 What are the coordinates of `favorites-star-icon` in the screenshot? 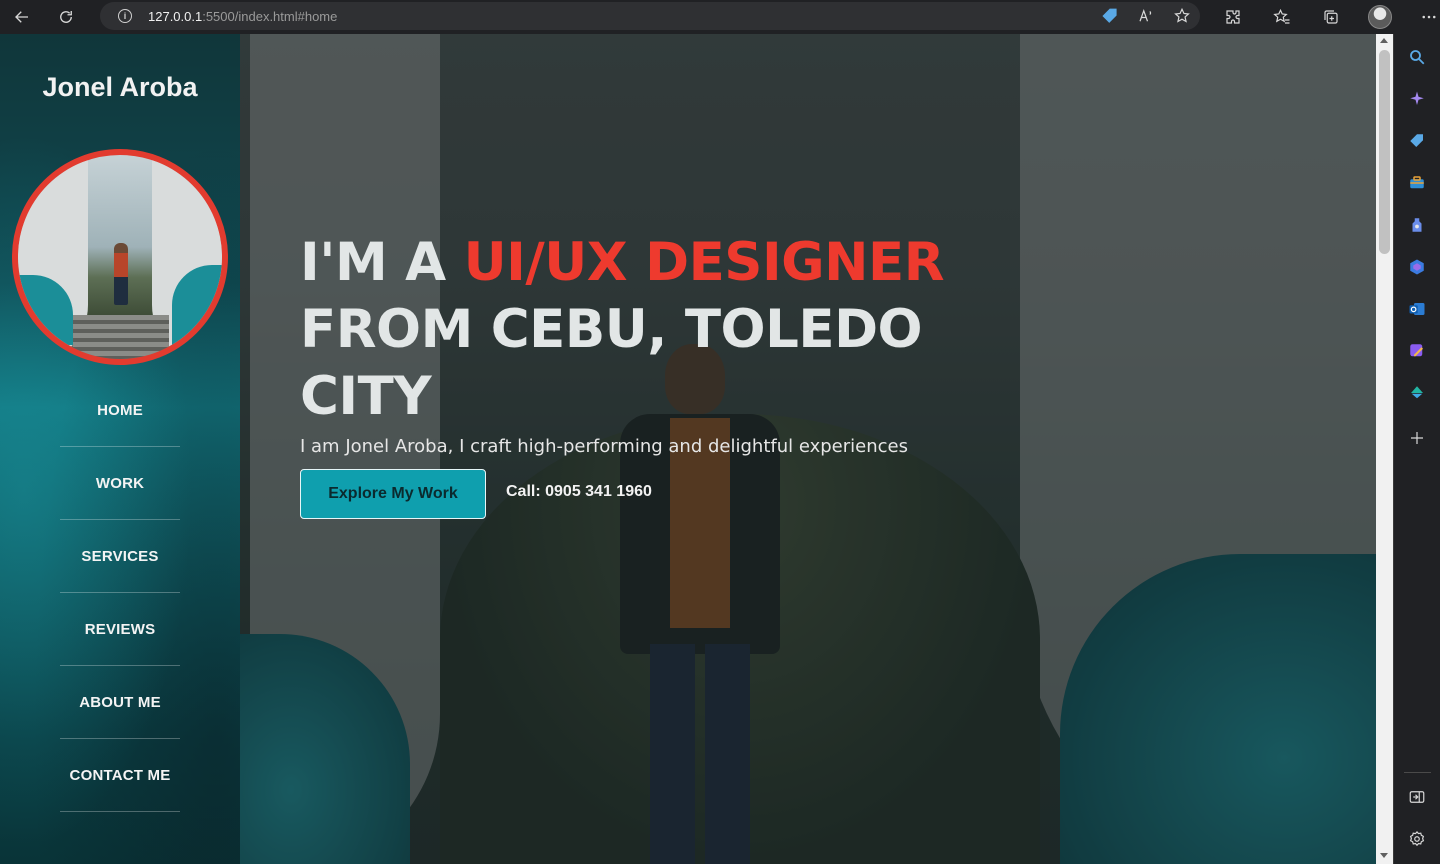 It's located at (1280, 16).